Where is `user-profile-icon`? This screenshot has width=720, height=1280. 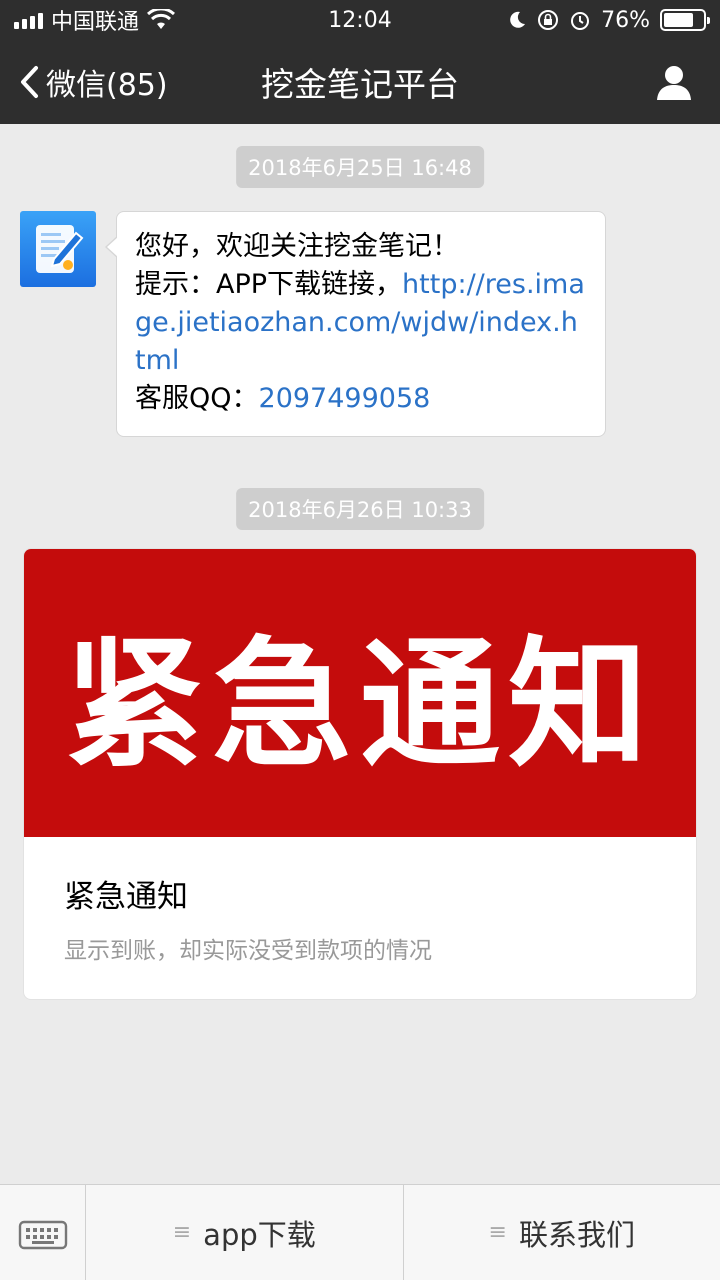
user-profile-icon is located at coordinates (674, 82).